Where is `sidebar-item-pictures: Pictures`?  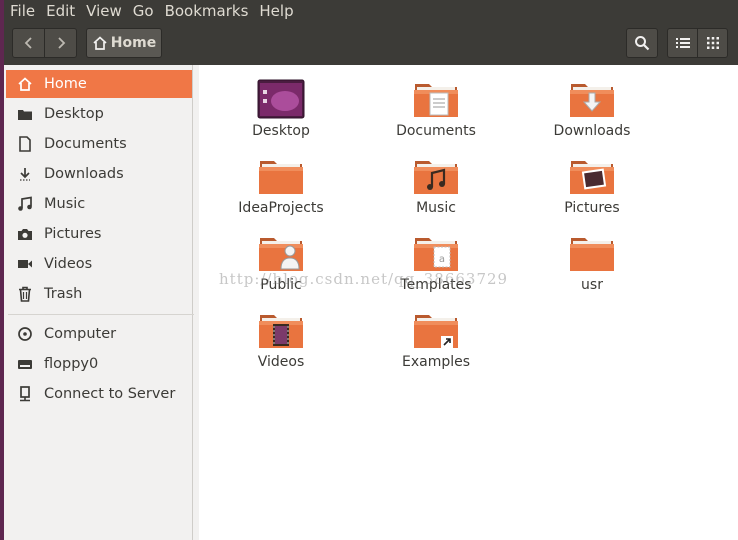 sidebar-item-pictures: Pictures is located at coordinates (99, 234).